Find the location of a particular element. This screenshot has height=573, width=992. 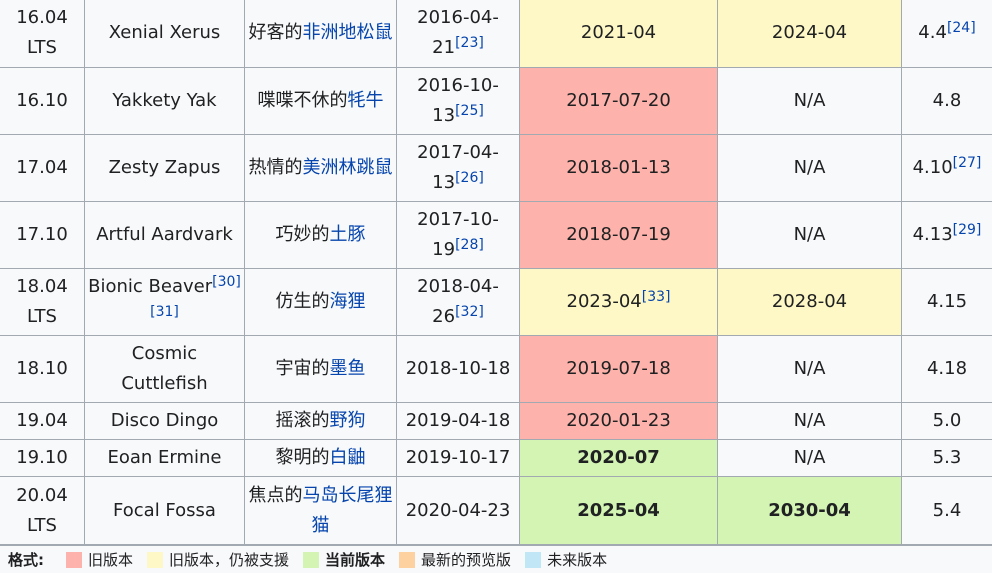

meaning-prefix: 摇滚的 is located at coordinates (302, 420).